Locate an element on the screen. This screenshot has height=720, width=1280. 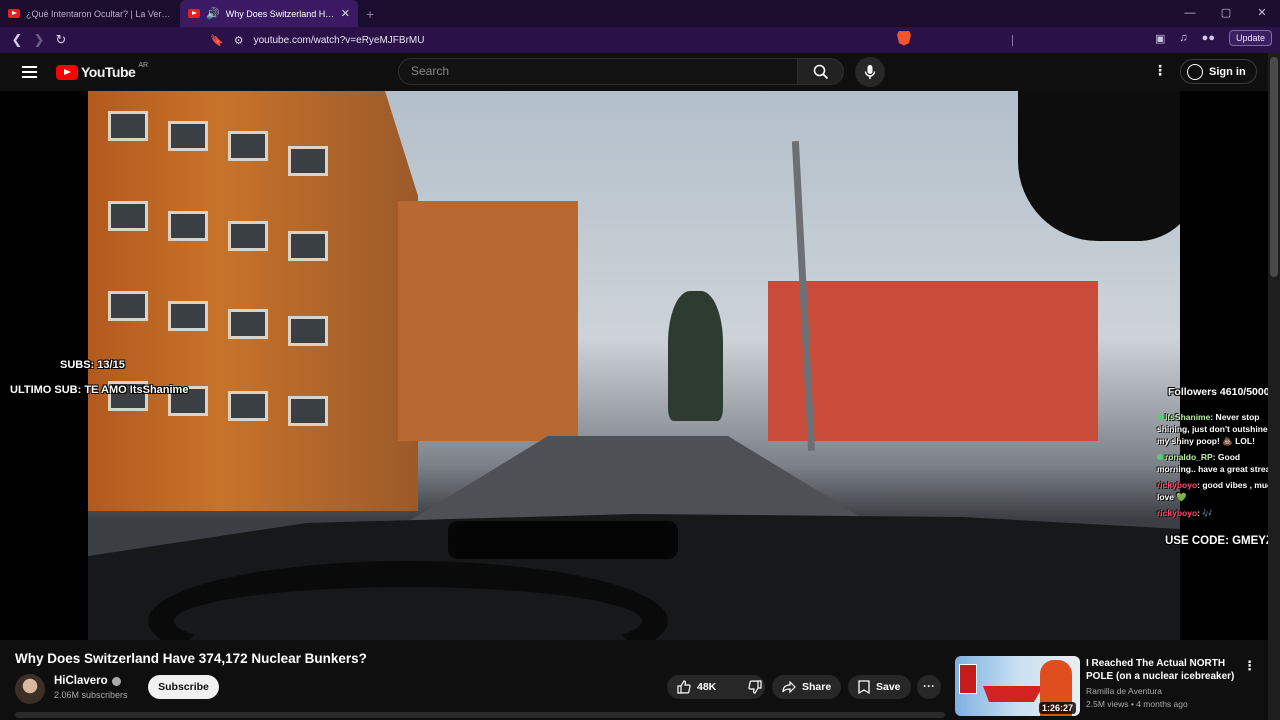
thumbs-up-icon is located at coordinates (684, 687).